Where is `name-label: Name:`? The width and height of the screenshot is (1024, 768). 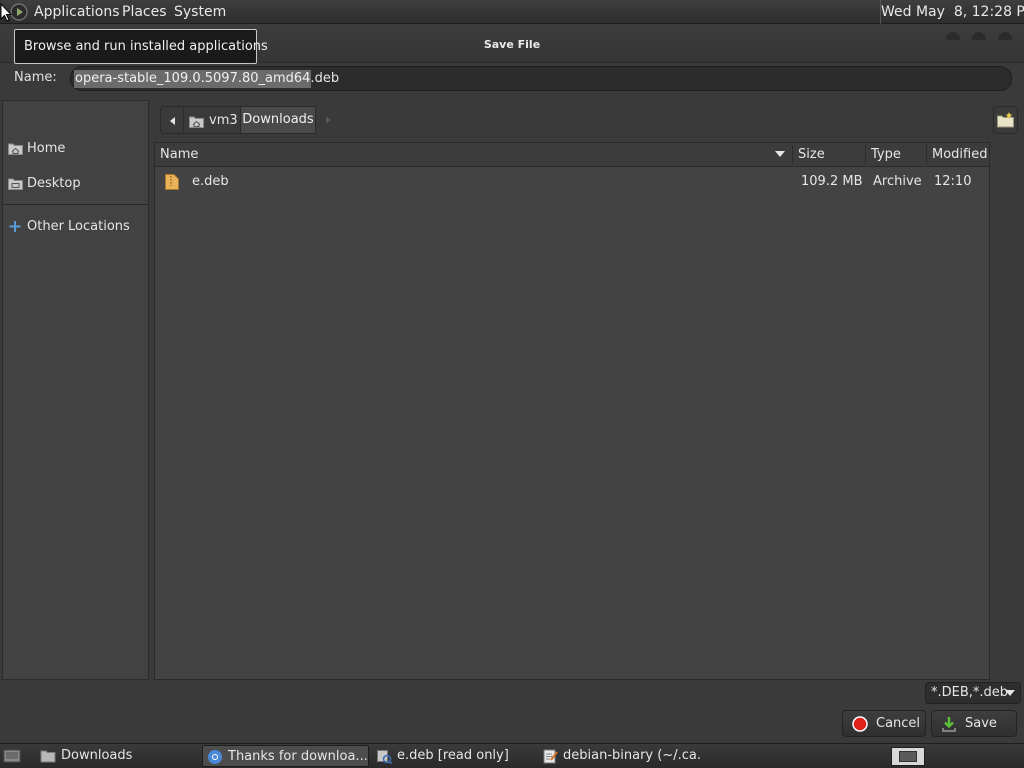 name-label: Name: is located at coordinates (35, 77).